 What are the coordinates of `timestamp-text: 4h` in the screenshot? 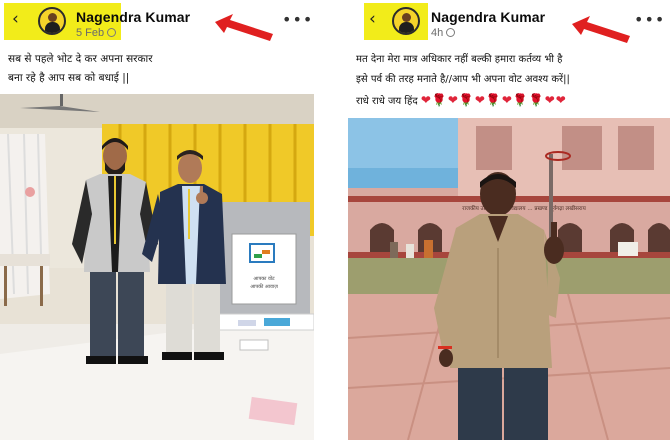 It's located at (437, 33).